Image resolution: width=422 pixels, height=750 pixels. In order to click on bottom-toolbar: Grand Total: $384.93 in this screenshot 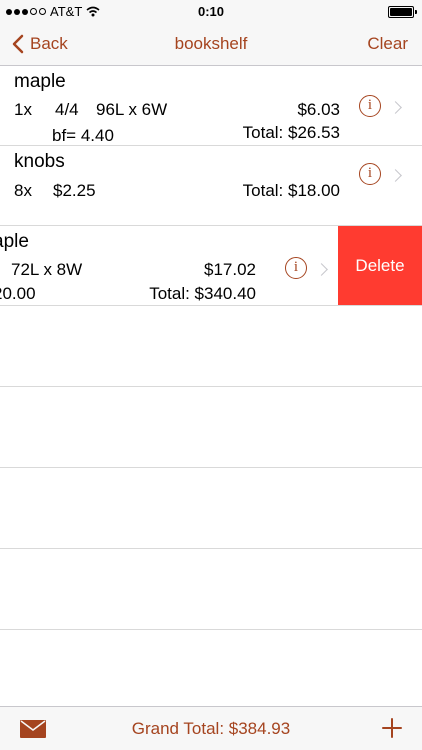, I will do `click(211, 728)`.